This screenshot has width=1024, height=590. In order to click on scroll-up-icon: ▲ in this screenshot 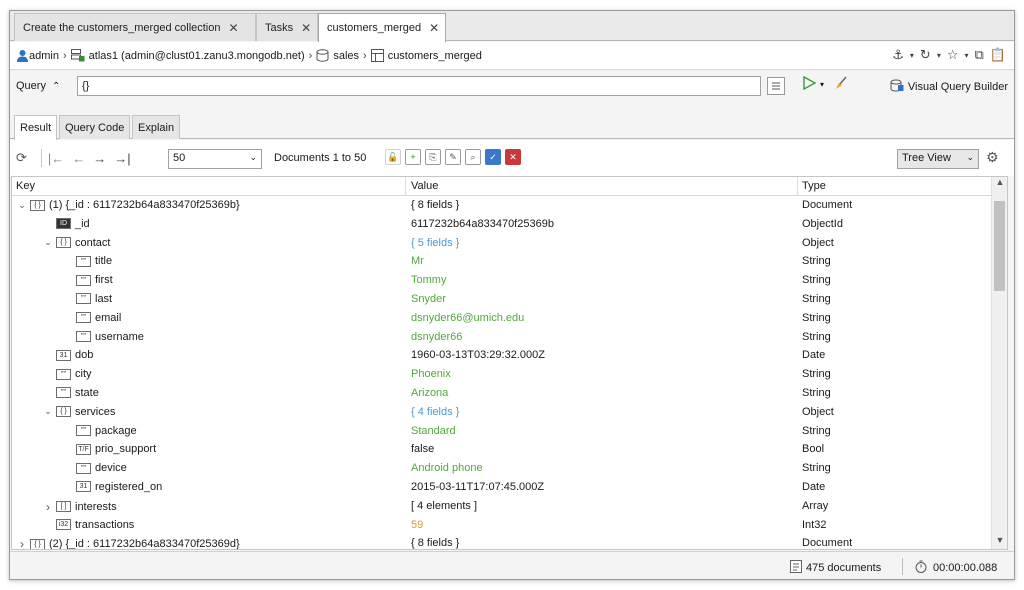, I will do `click(999, 184)`.